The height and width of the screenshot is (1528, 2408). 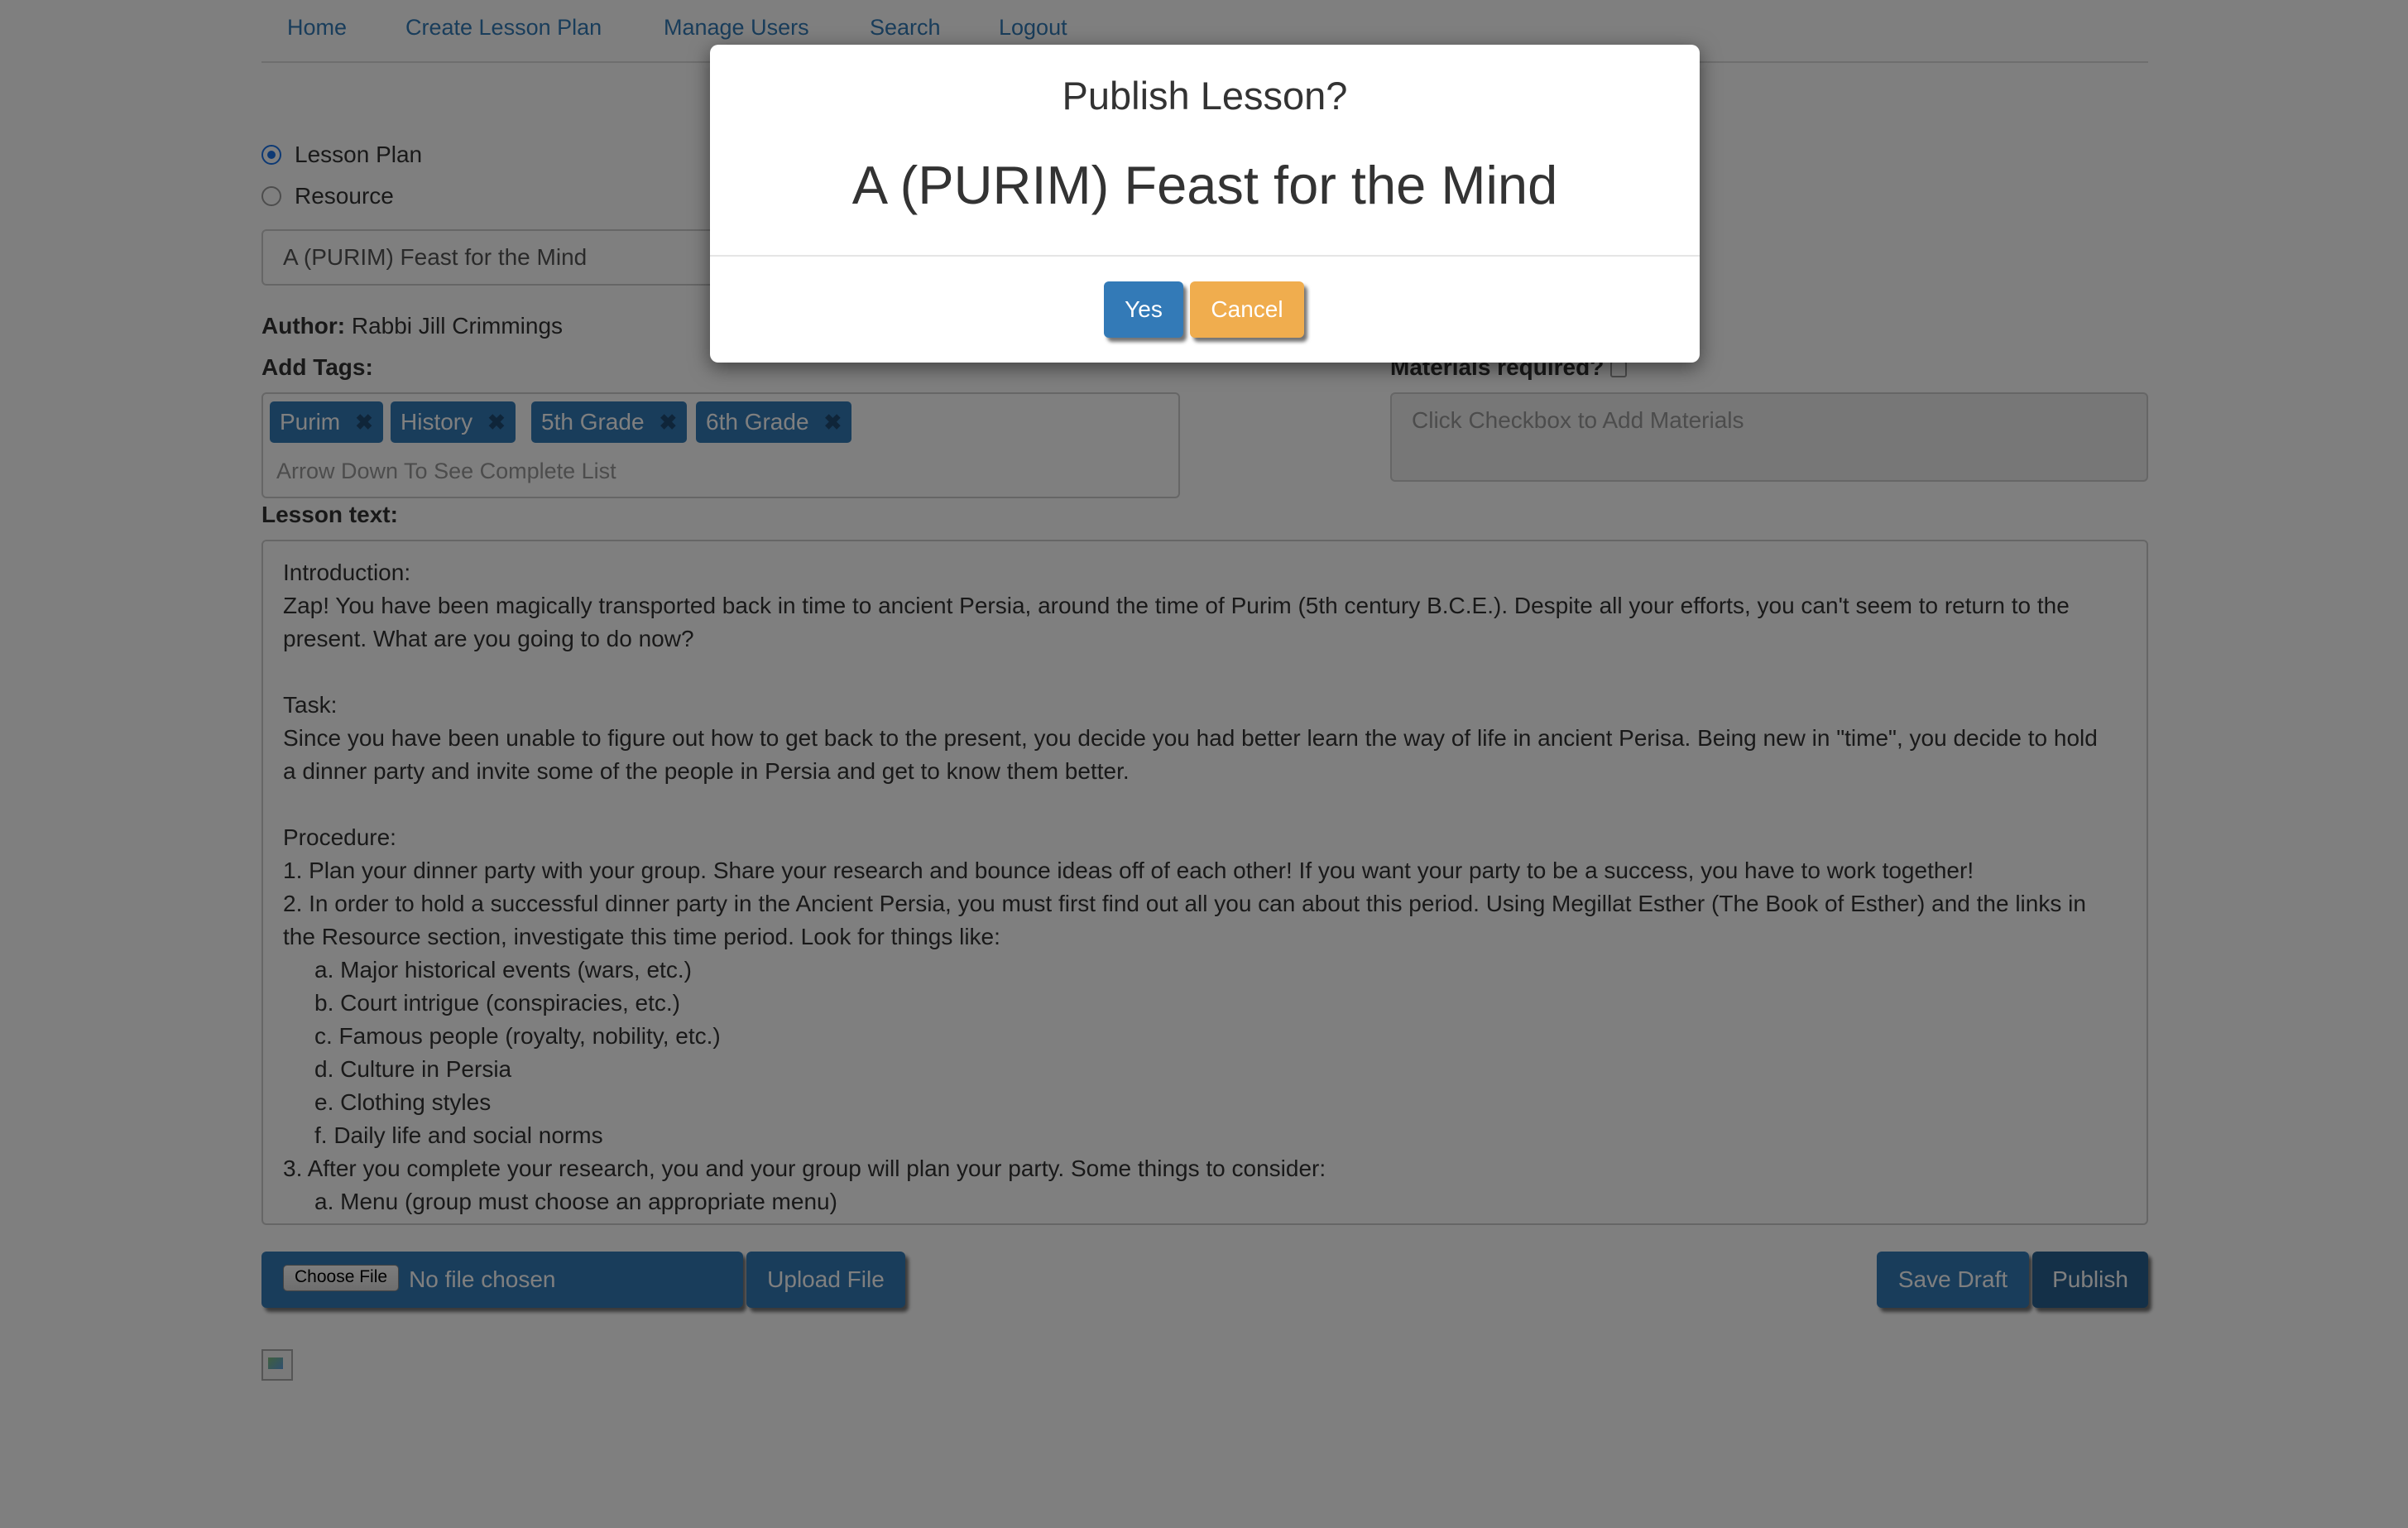 I want to click on dialog-divider, so click(x=1205, y=256).